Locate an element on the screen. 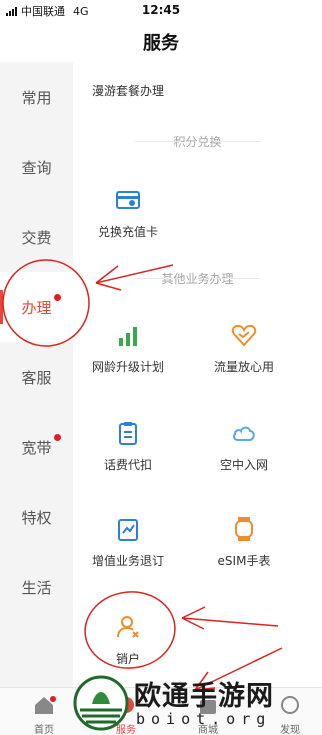  clock: 12:45 is located at coordinates (161, 10).